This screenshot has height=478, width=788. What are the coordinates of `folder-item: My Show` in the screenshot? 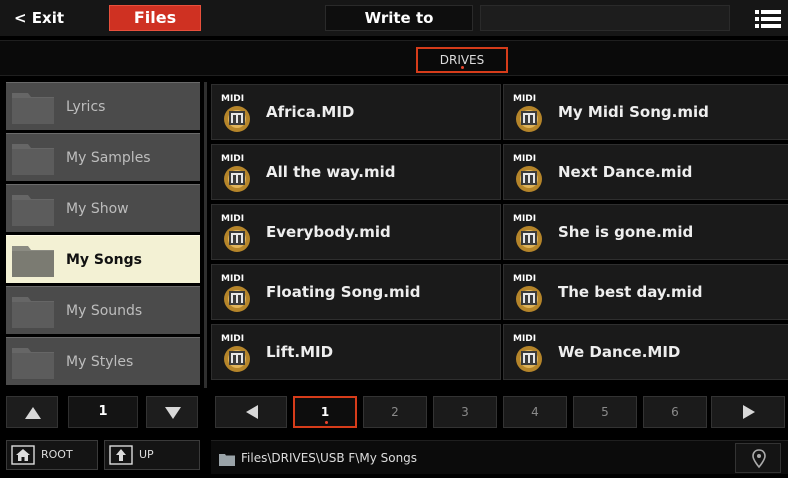 It's located at (103, 208).